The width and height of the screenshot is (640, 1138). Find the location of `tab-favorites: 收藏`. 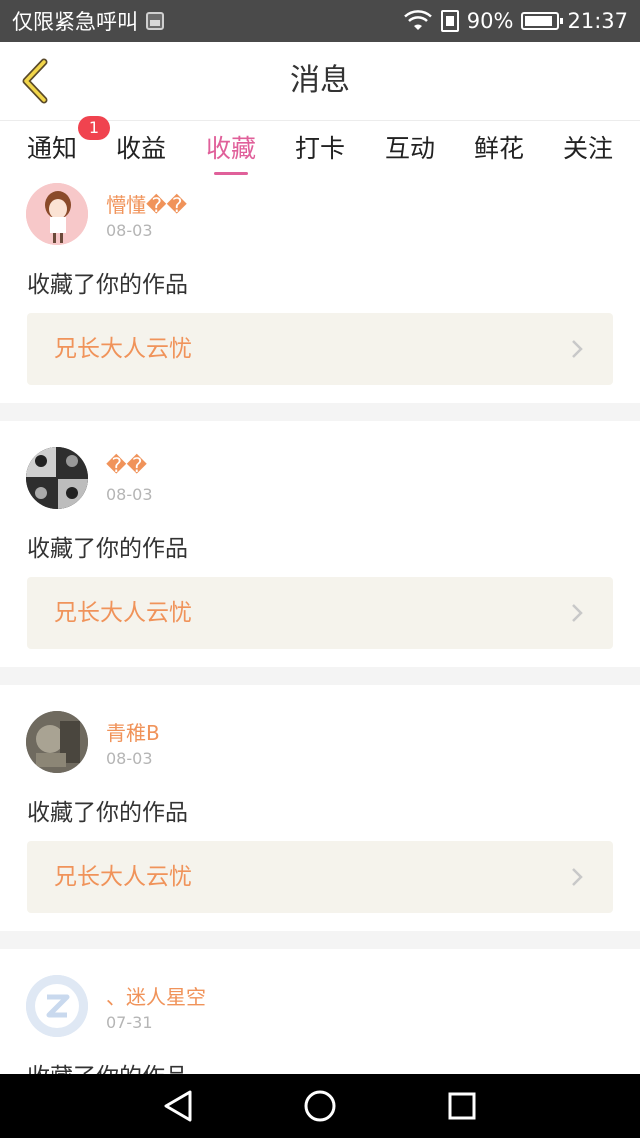

tab-favorites: 收藏 is located at coordinates (231, 150).